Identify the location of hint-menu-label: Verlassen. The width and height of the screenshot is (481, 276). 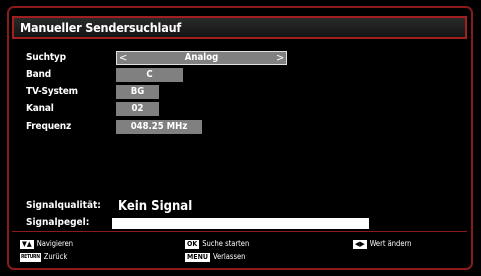
(229, 256).